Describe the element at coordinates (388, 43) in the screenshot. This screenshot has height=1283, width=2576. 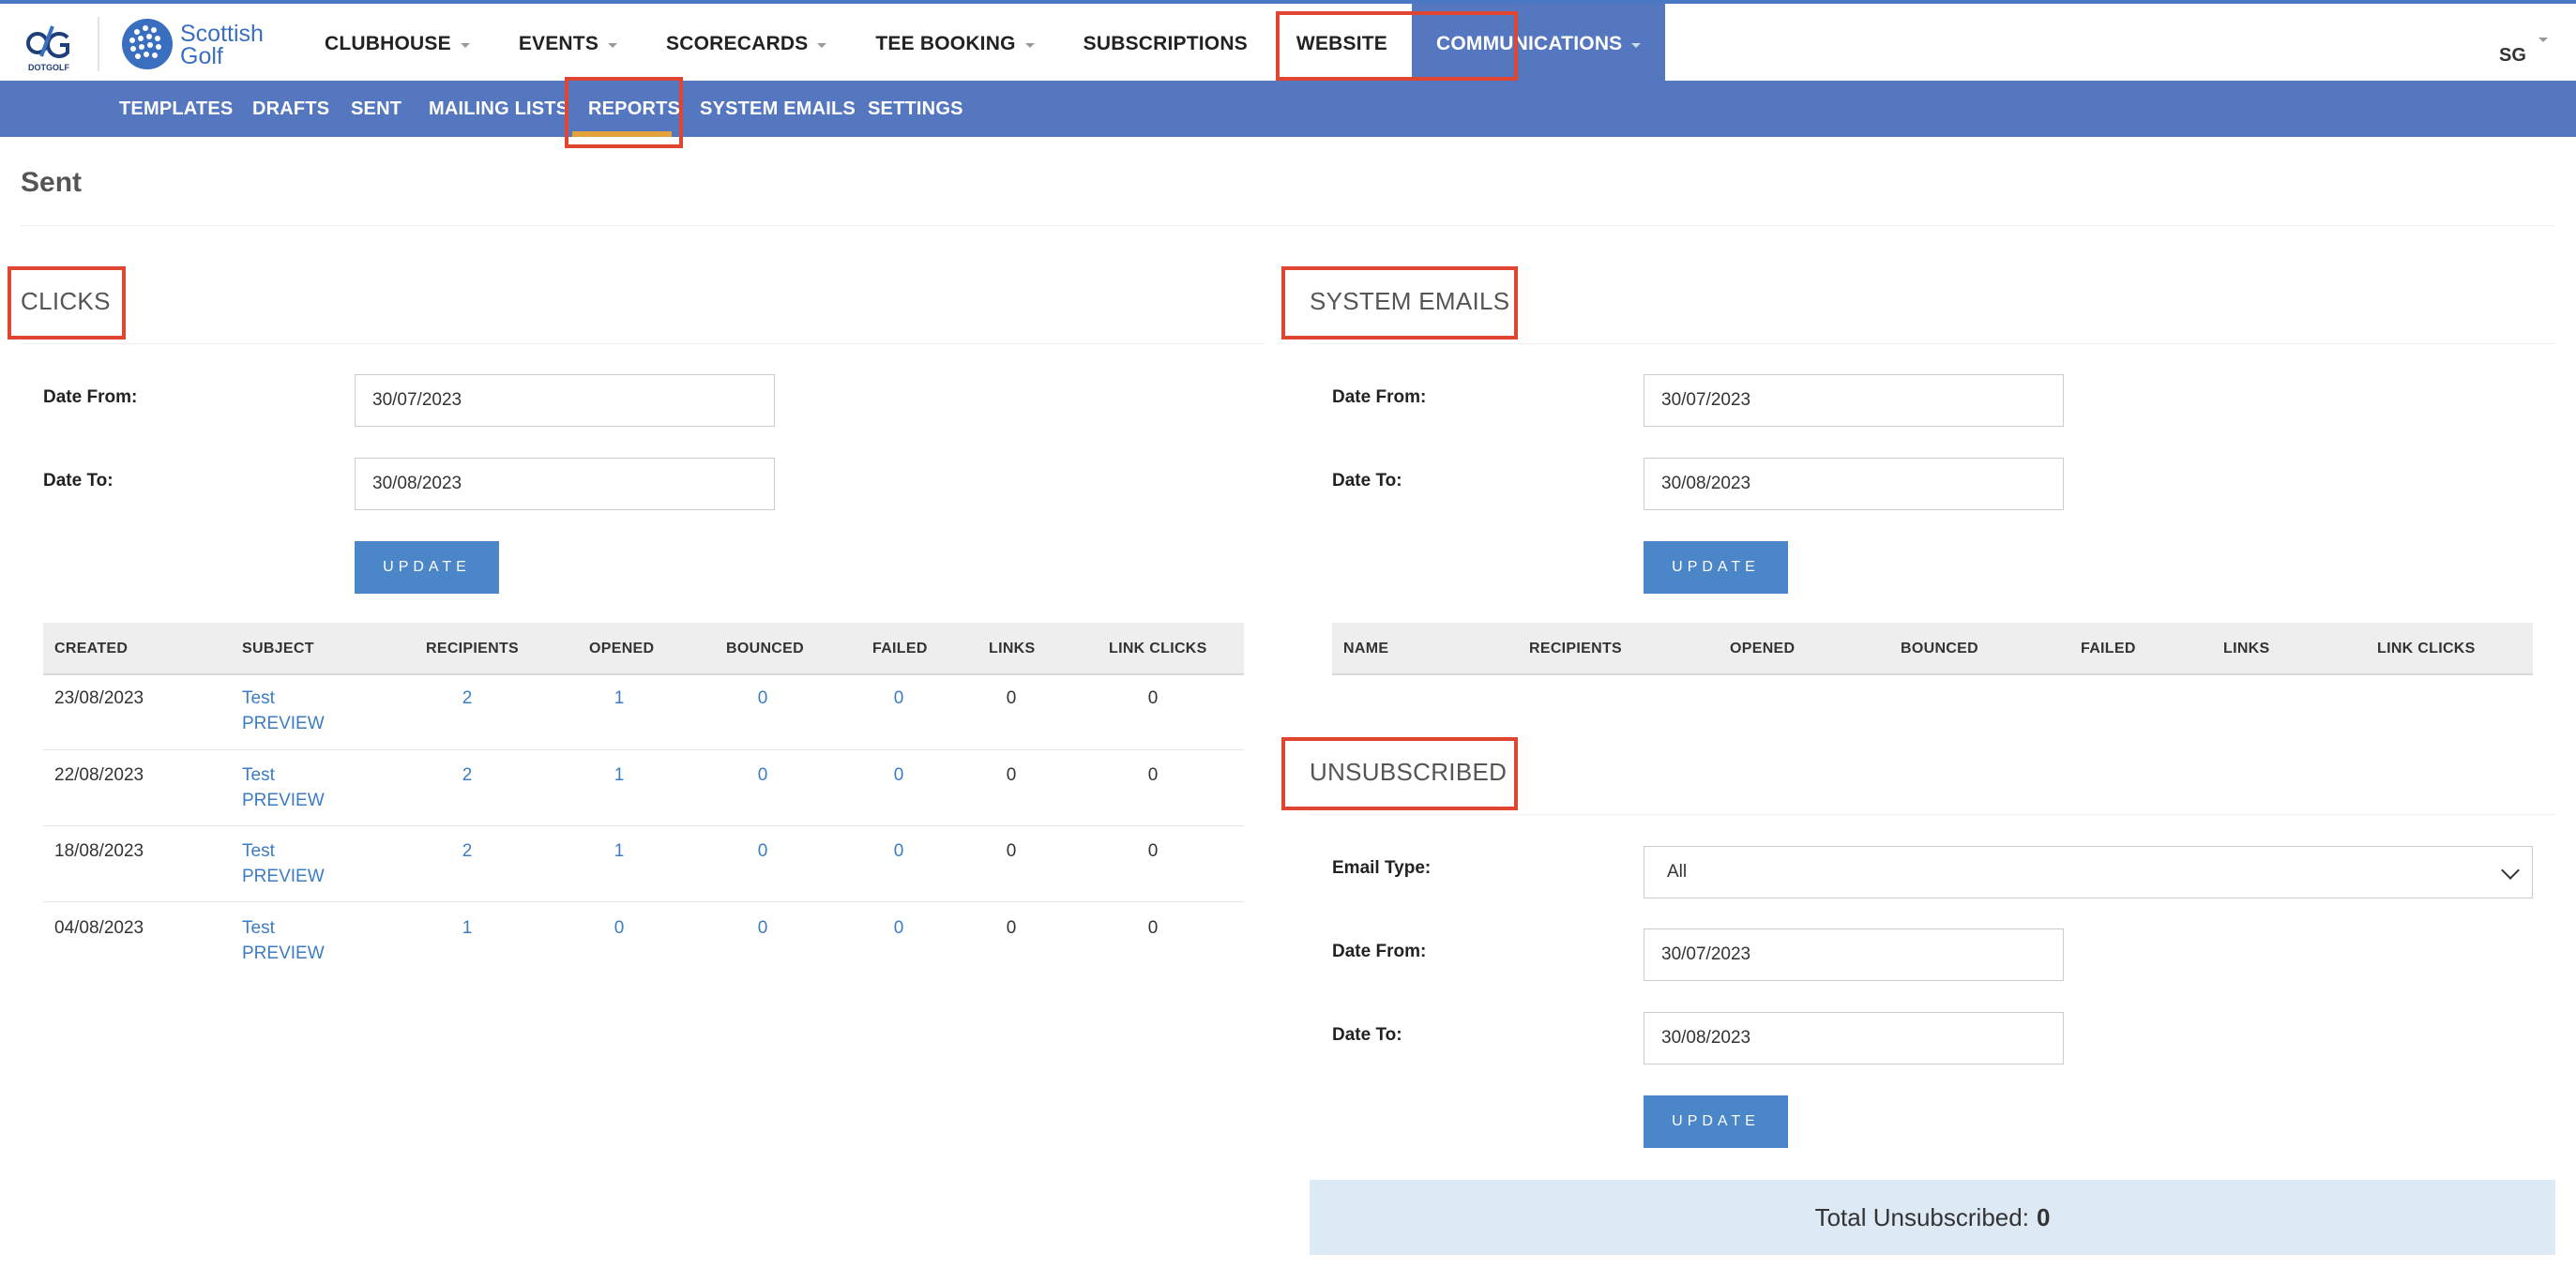
I see `nav-label: CLUBHOUSE` at that location.